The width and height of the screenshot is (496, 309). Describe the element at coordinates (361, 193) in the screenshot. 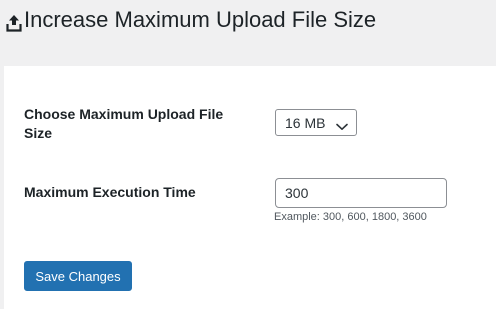

I see `execution-time-input` at that location.